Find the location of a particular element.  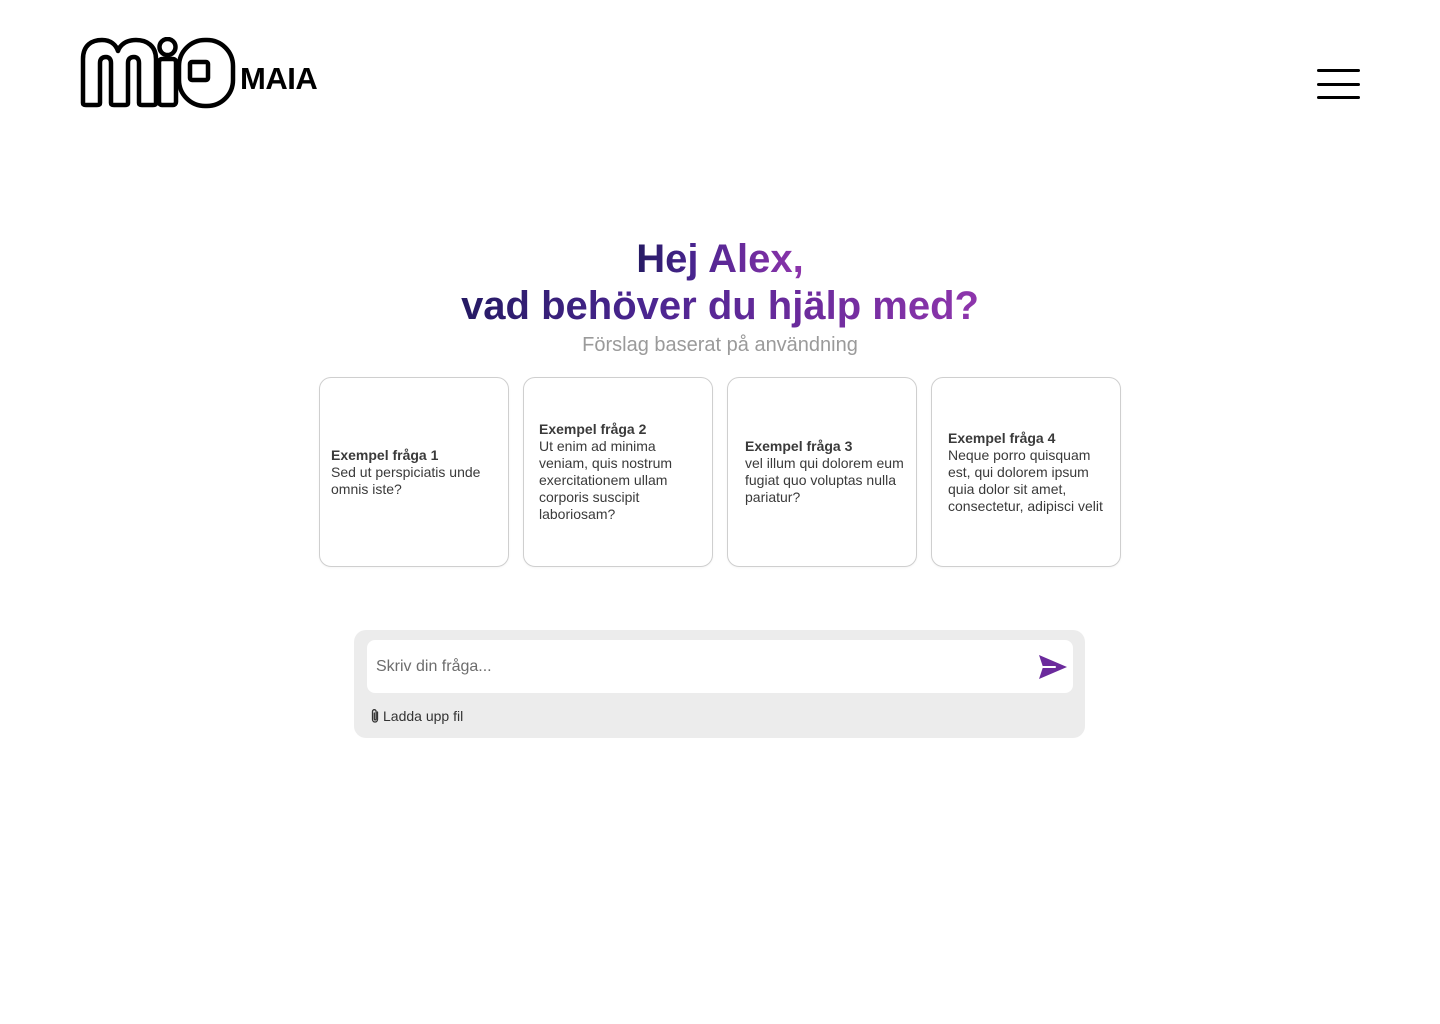

greeting-heading: Hej Alex, vad behöver du hjälp med? is located at coordinates (720, 283).